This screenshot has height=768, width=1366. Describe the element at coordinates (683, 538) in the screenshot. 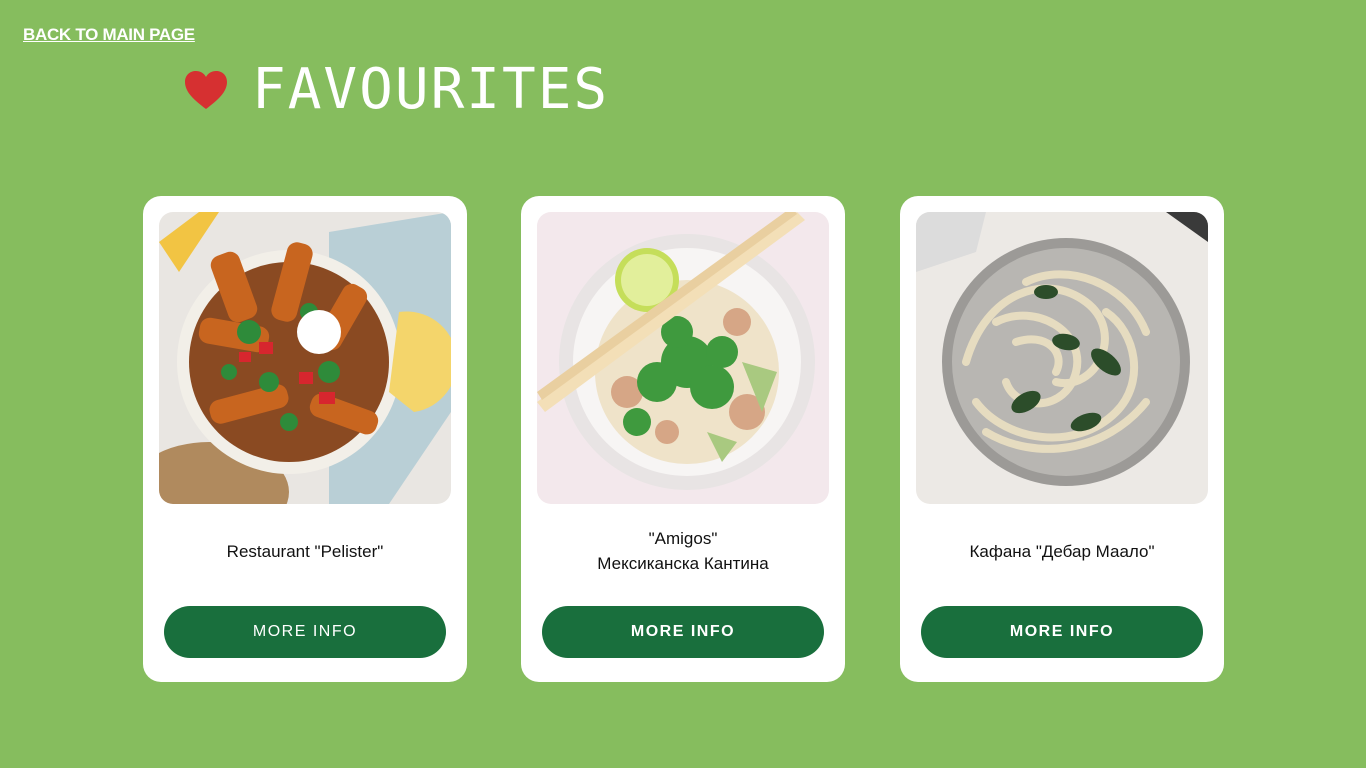

I see `restaurant-name-line-1: "Amigos"` at that location.